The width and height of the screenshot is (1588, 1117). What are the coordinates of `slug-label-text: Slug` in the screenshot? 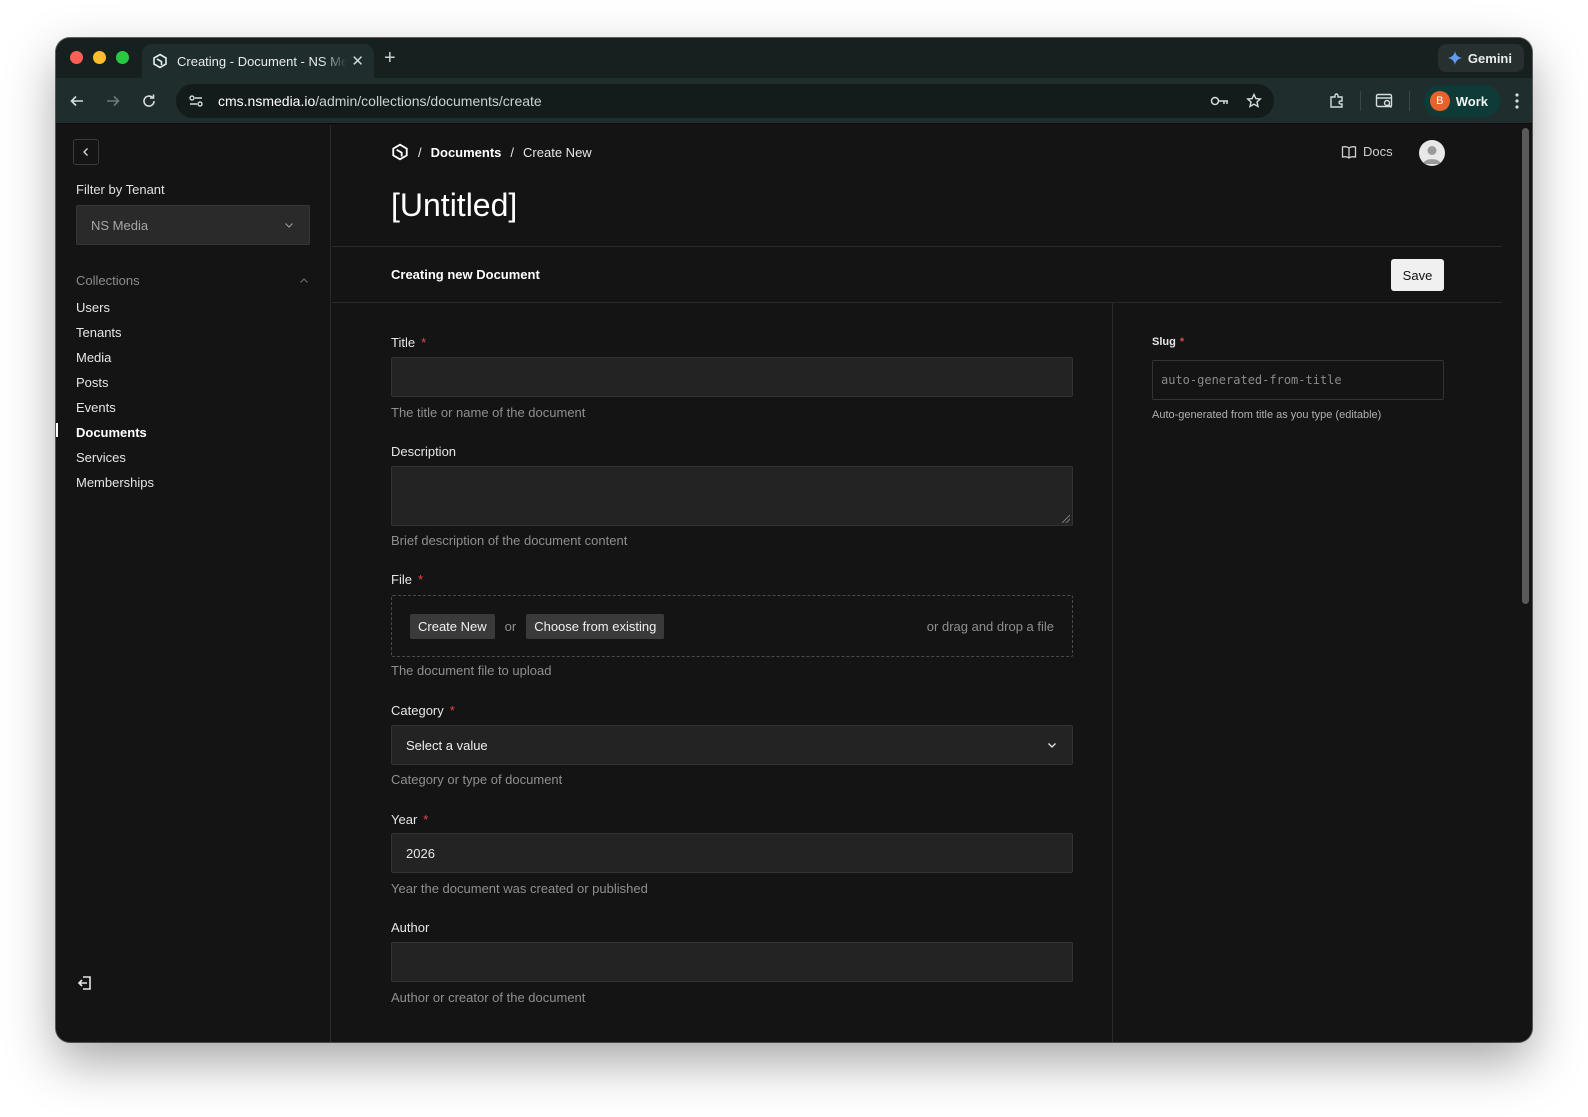 It's located at (1164, 342).